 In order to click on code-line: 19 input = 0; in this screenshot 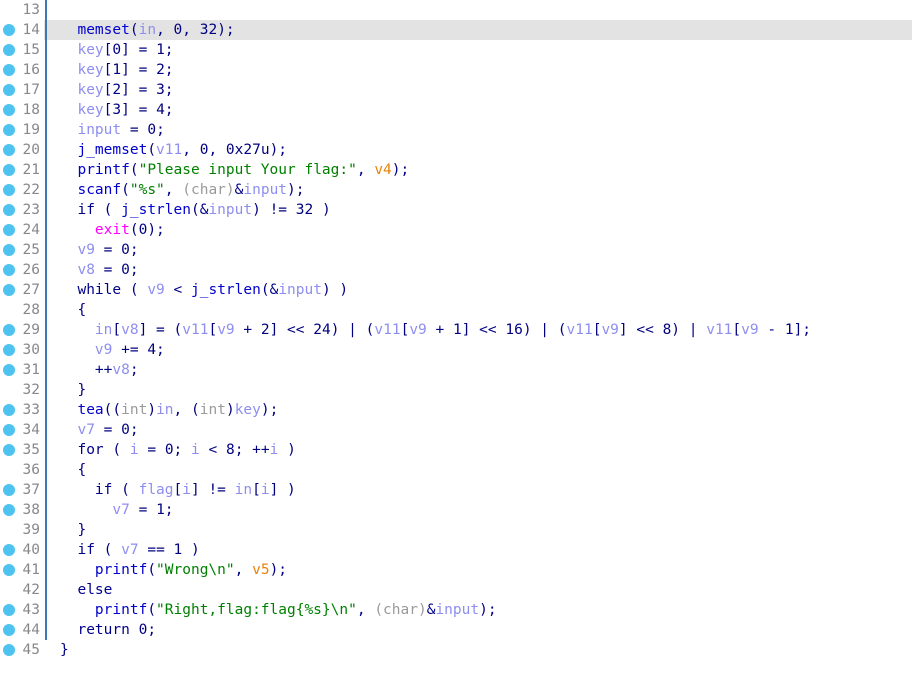, I will do `click(456, 130)`.